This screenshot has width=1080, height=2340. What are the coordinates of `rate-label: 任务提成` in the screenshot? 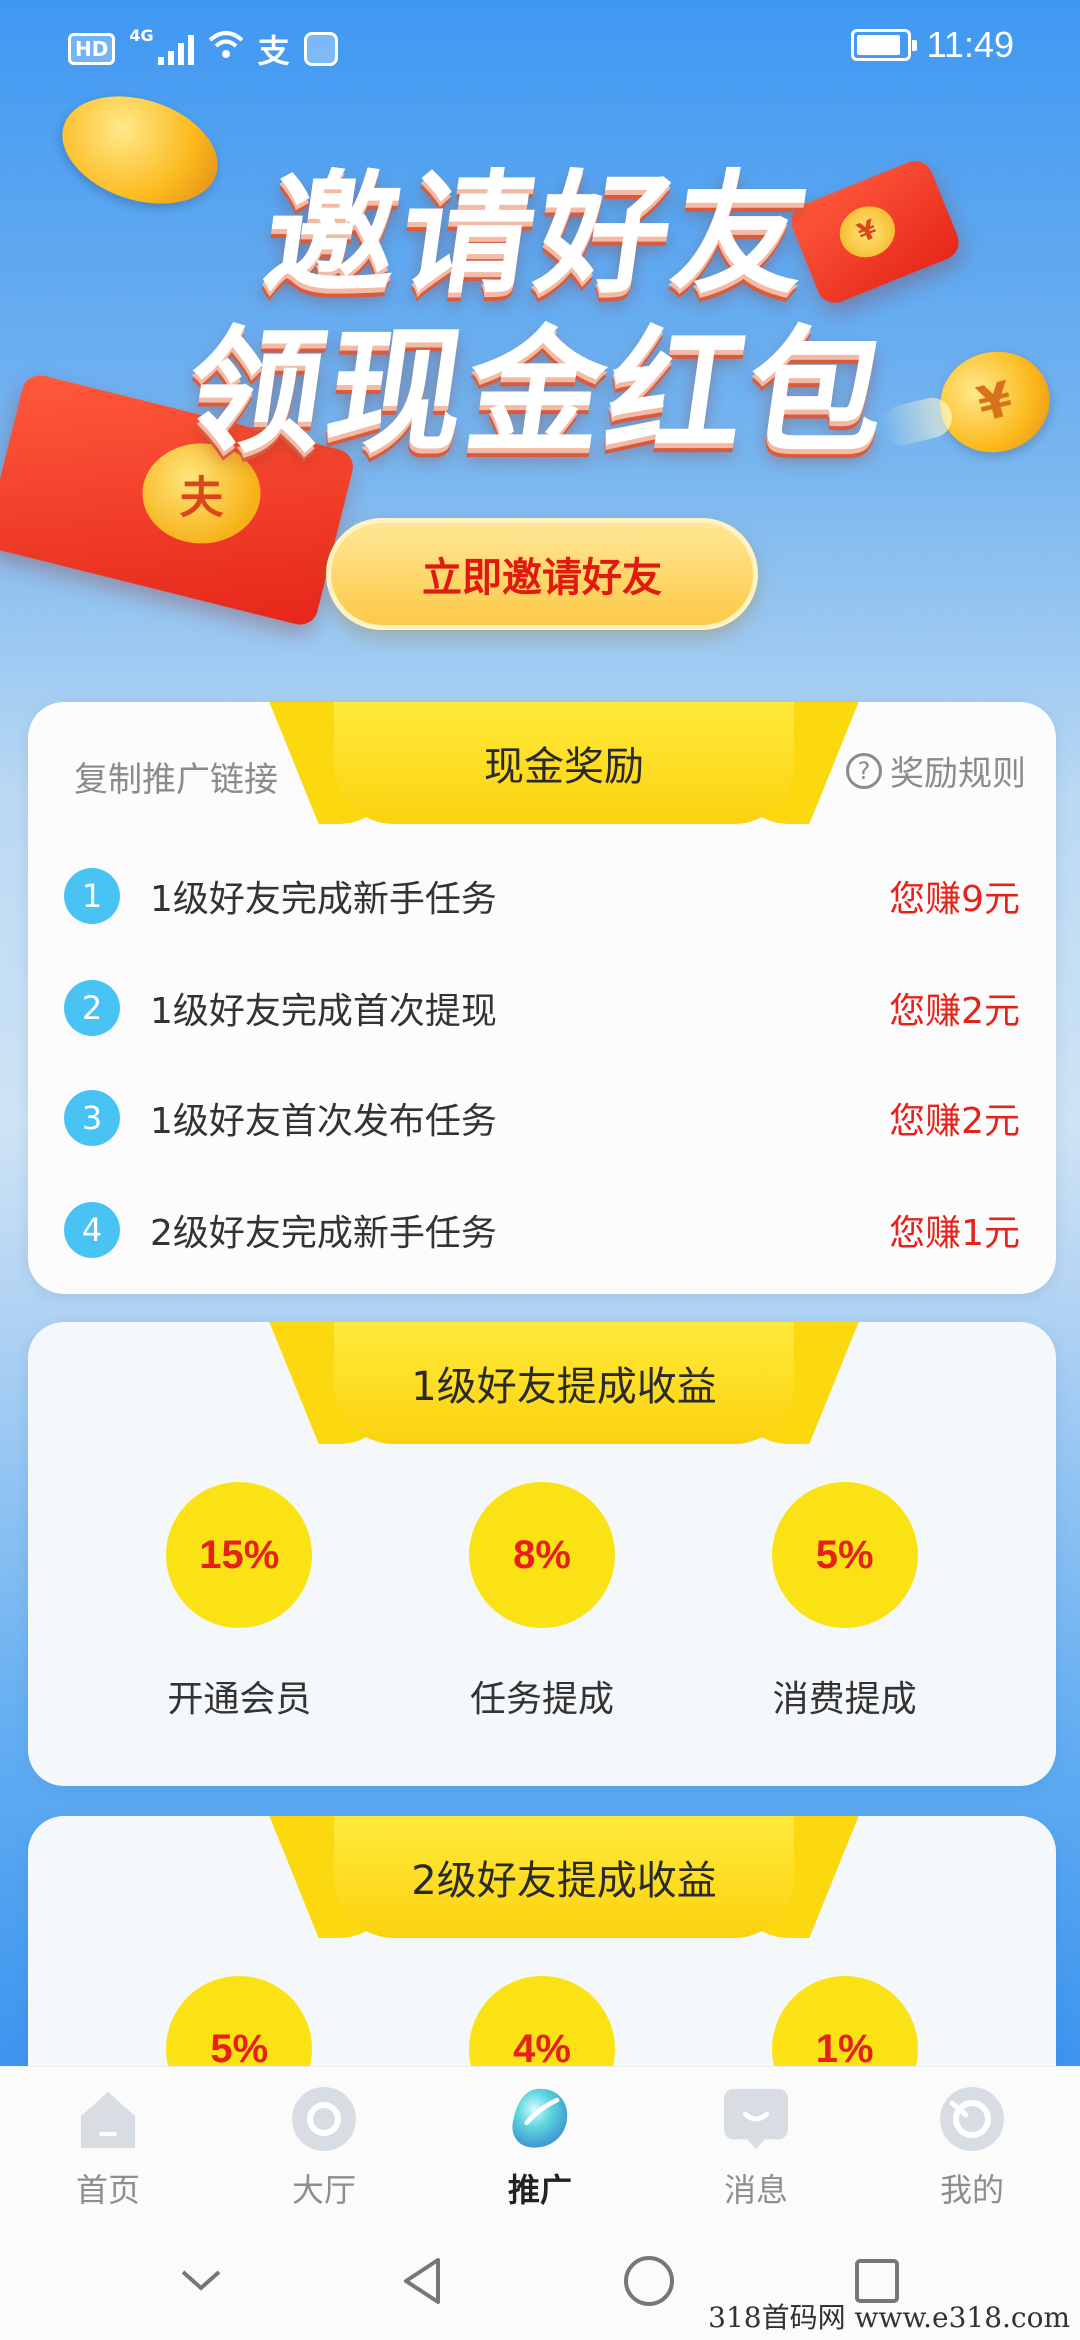 It's located at (541, 1699).